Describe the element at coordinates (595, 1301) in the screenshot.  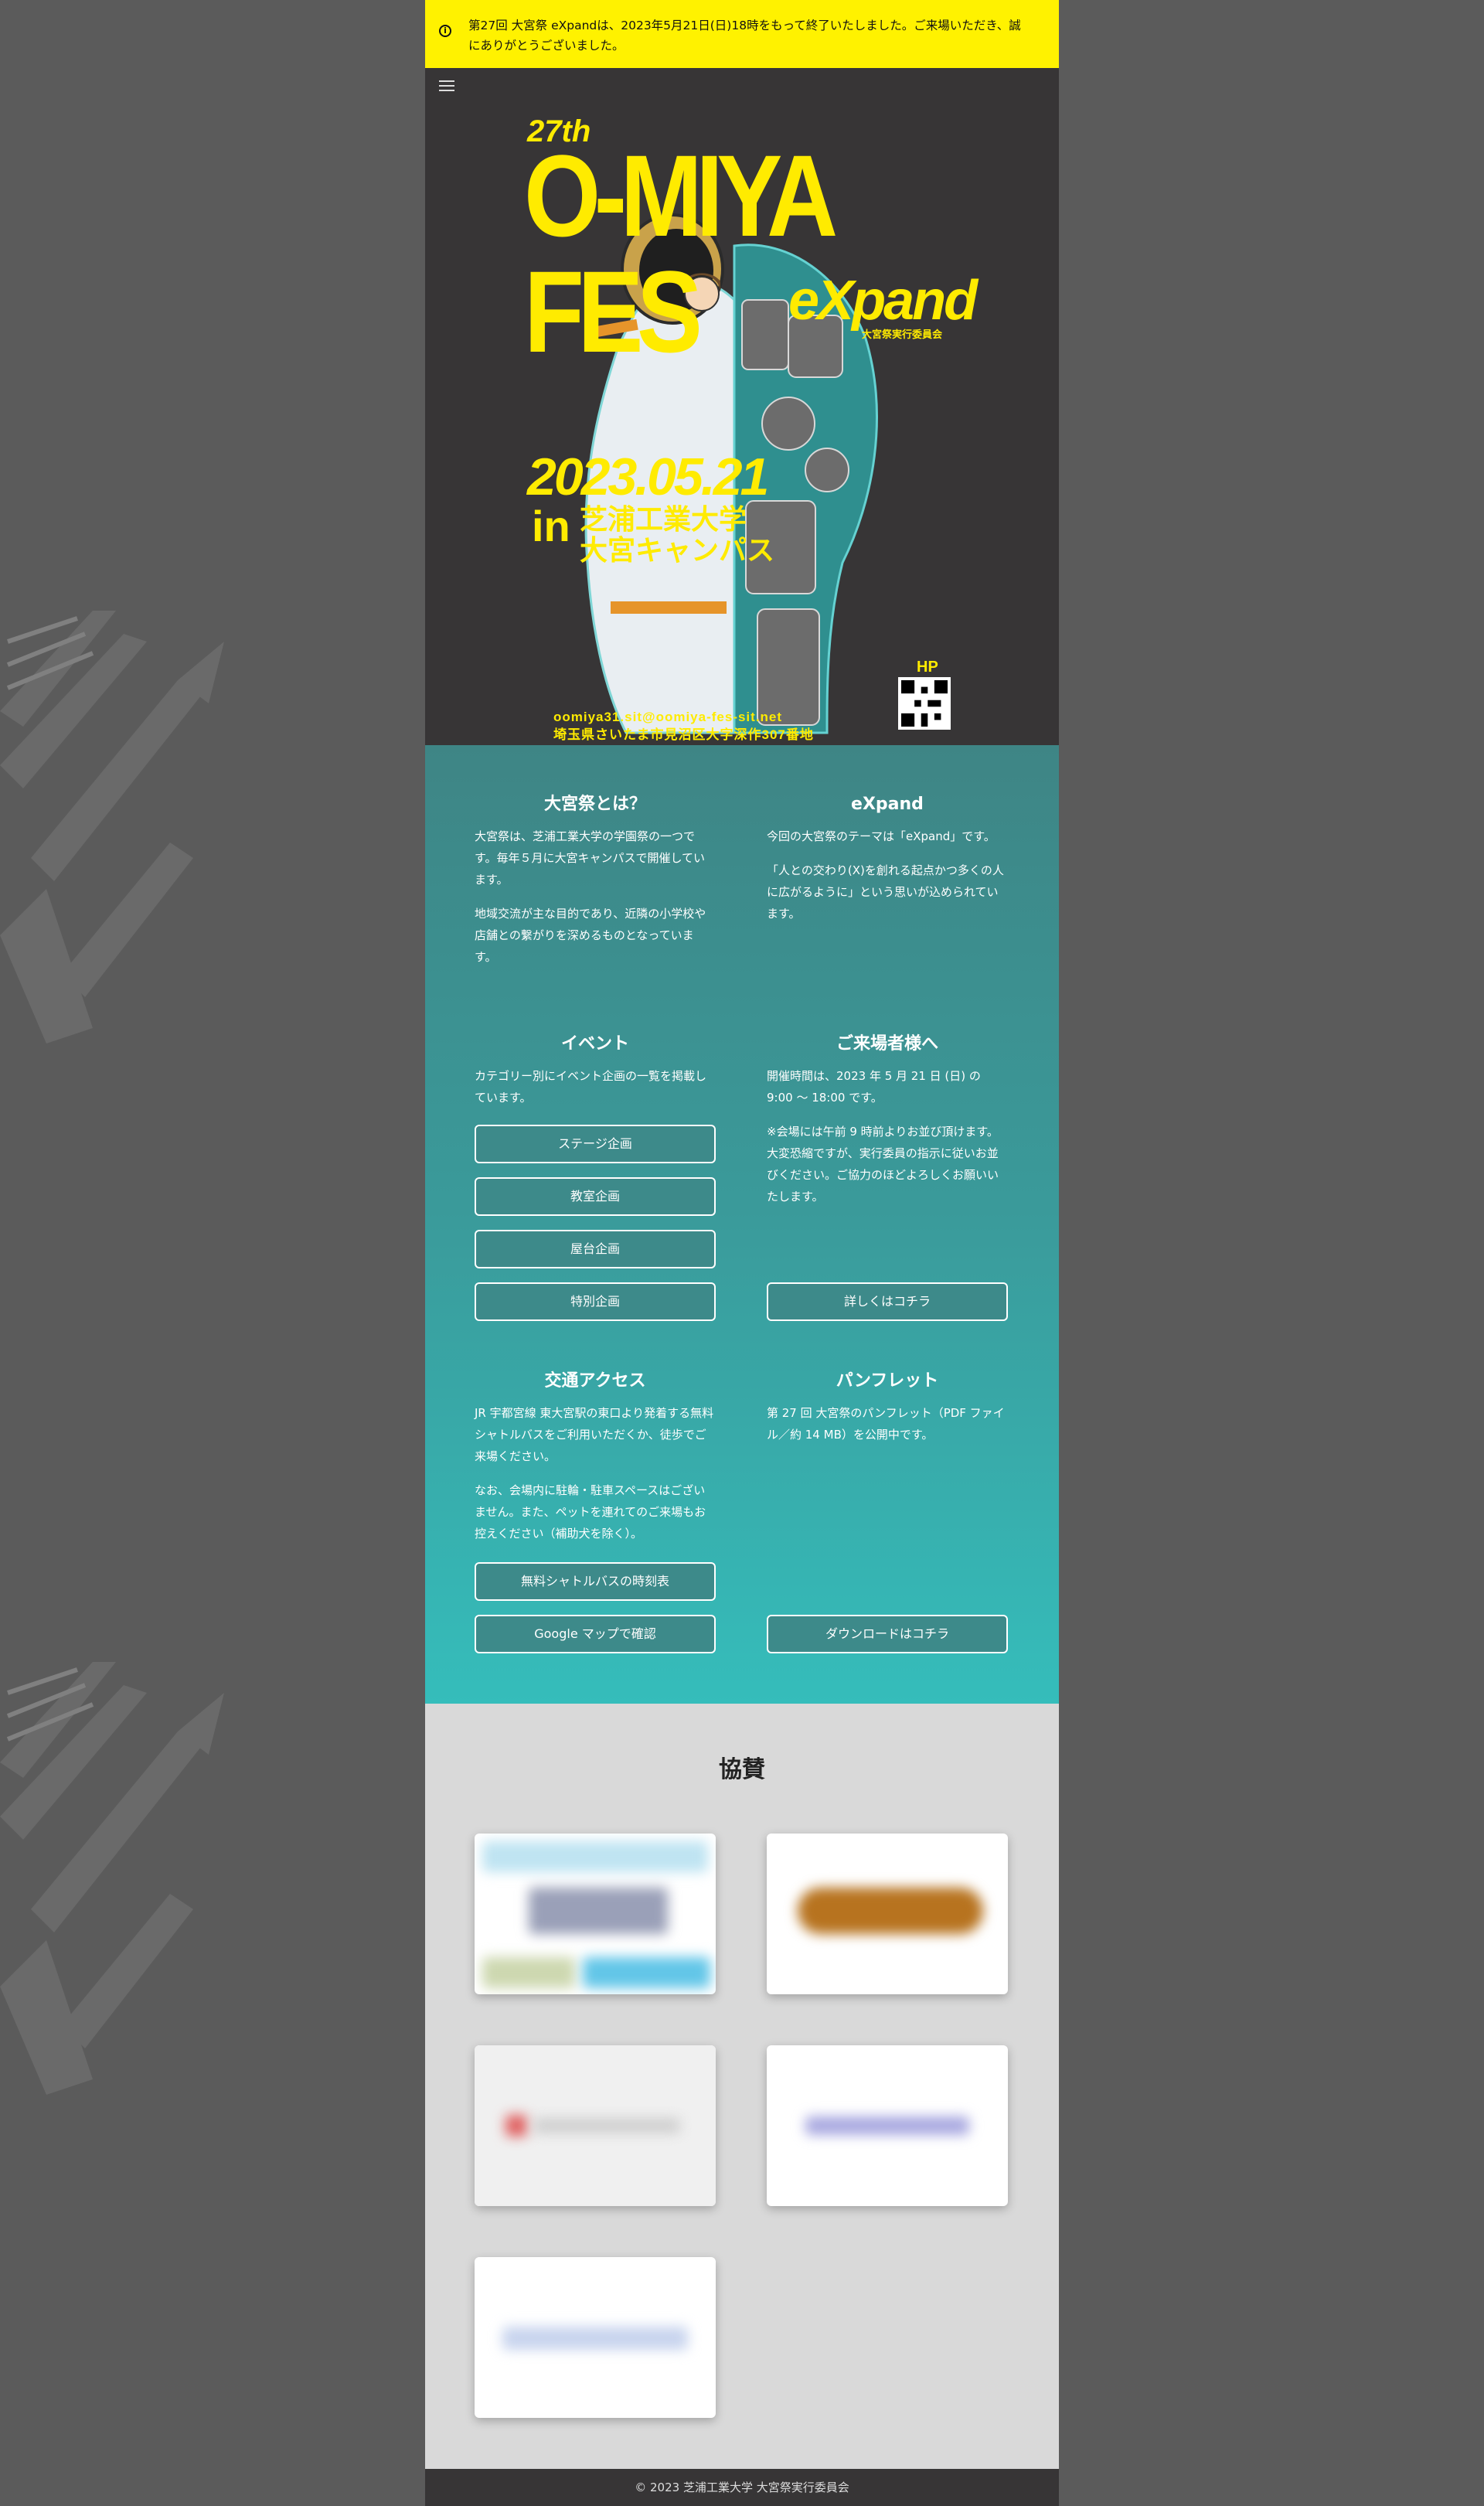
I see `special-events-button: 特別企画` at that location.